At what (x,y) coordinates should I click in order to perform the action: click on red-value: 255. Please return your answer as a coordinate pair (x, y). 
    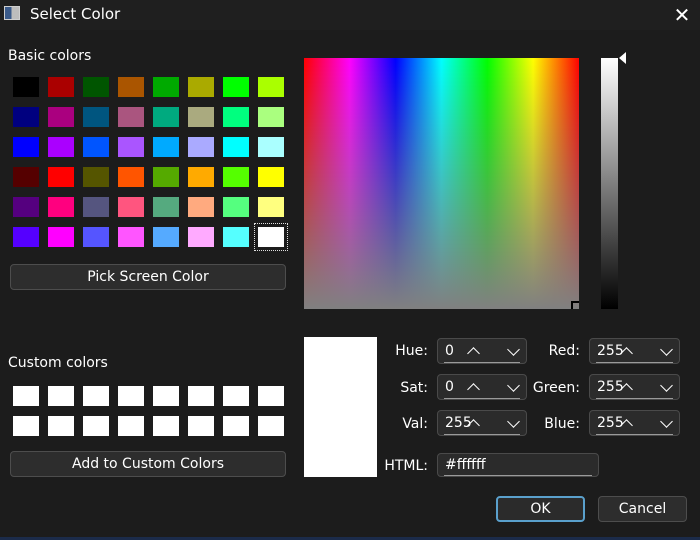
    Looking at the image, I should click on (610, 351).